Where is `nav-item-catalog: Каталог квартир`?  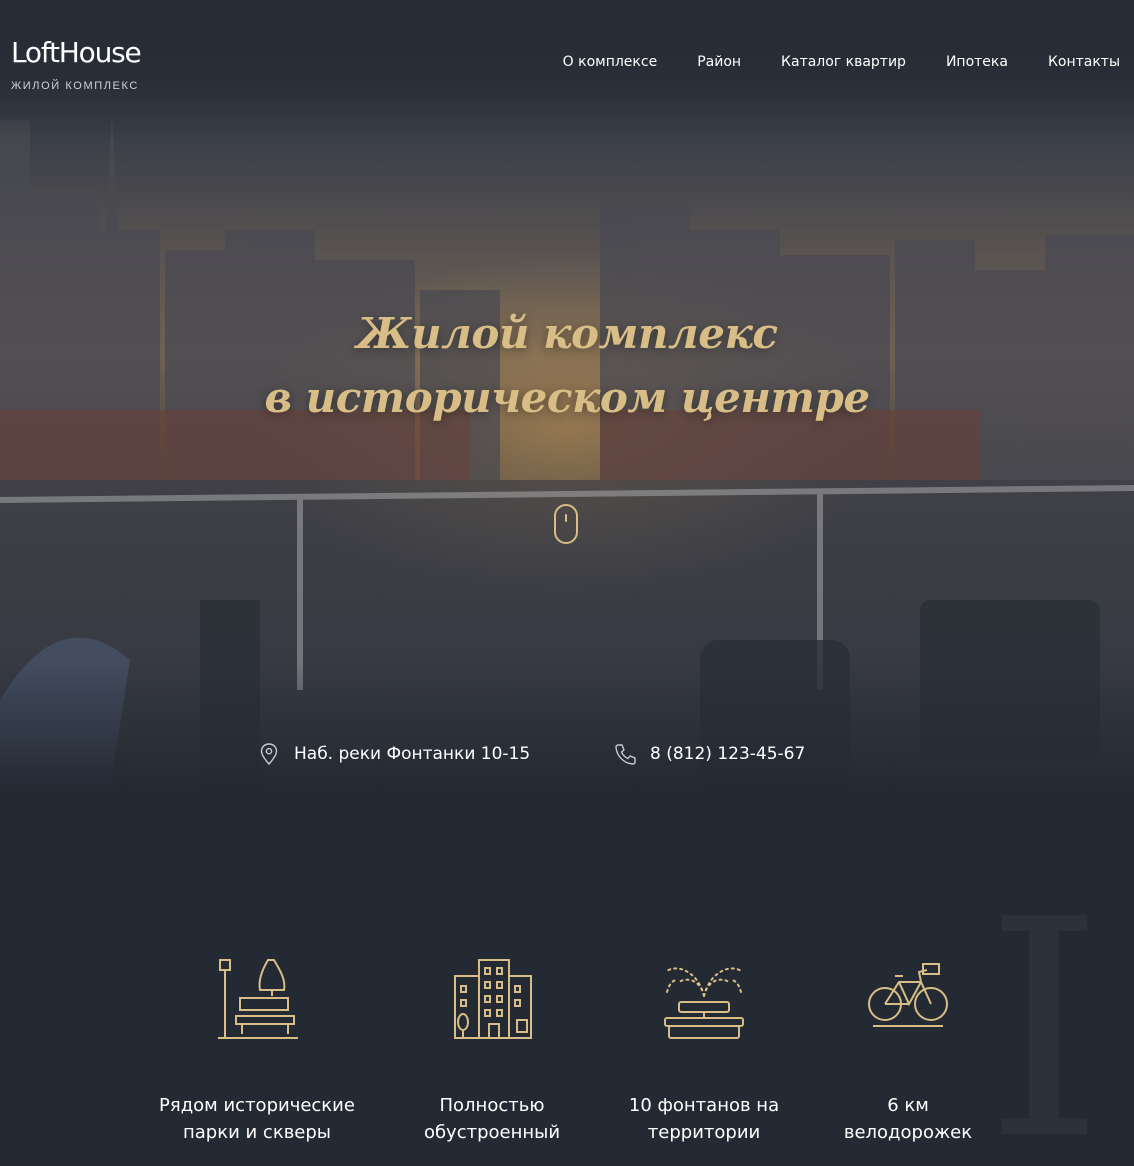
nav-item-catalog: Каталог квартир is located at coordinates (843, 62).